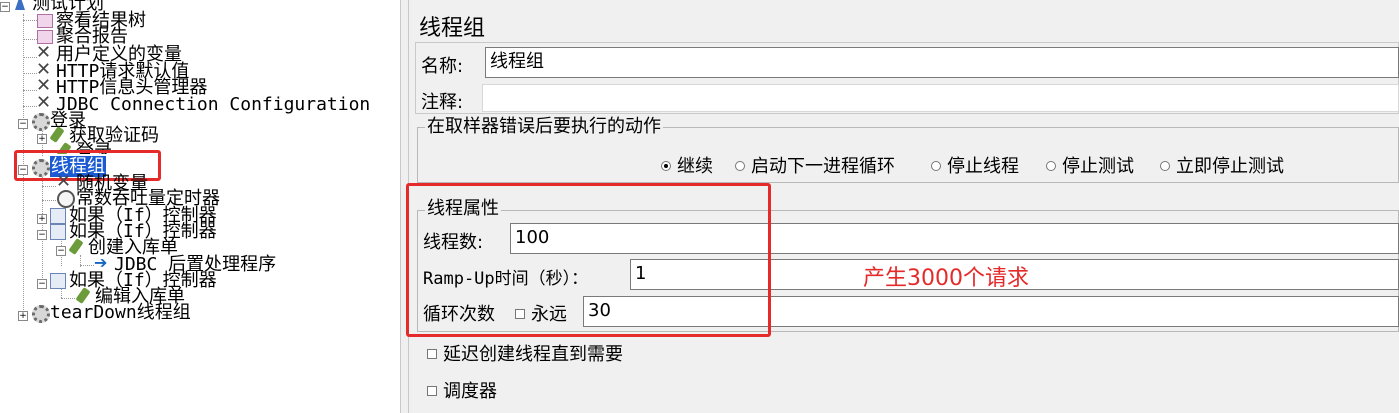 This screenshot has width=1399, height=413. I want to click on delay-thread-creation-checkbox: 延迟创建线程直到需要, so click(525, 353).